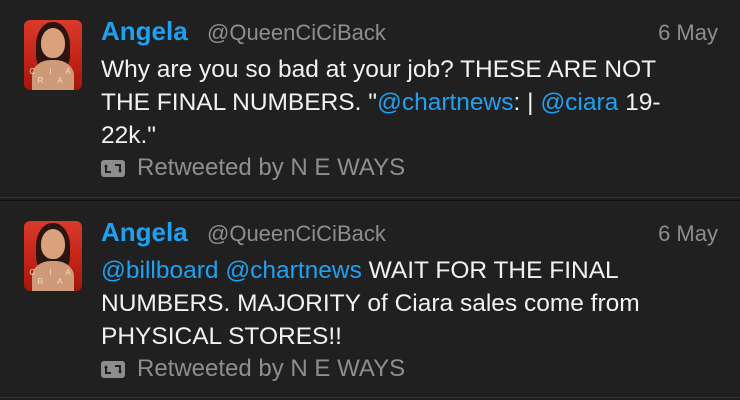  I want to click on tweet-text-segment: : |, so click(527, 102).